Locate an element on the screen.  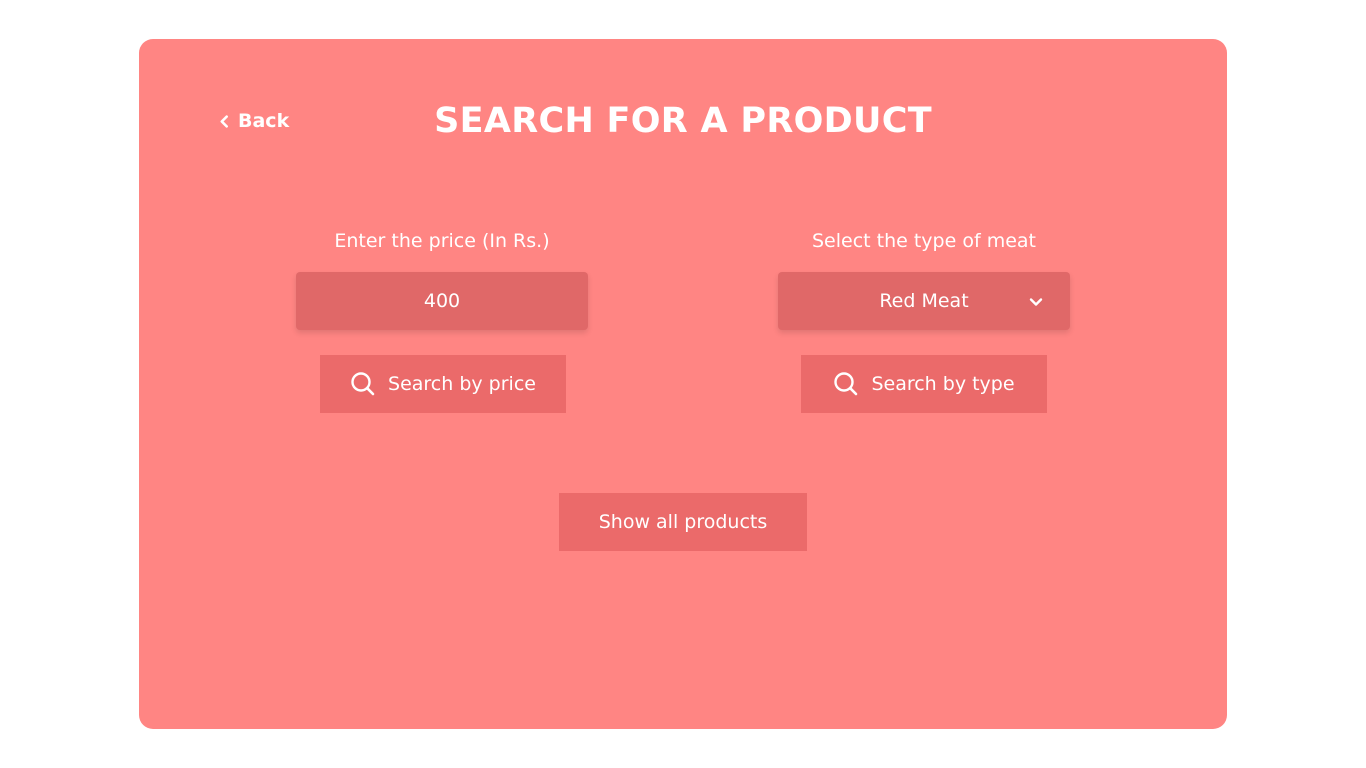
meat-type-selected: Red Meat is located at coordinates (924, 301).